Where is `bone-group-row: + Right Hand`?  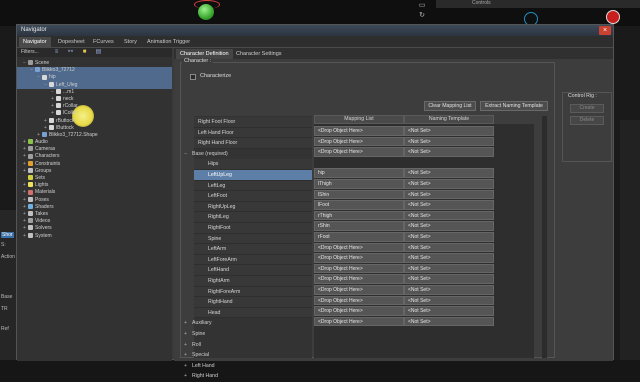 bone-group-row: + Right Hand is located at coordinates (247, 376).